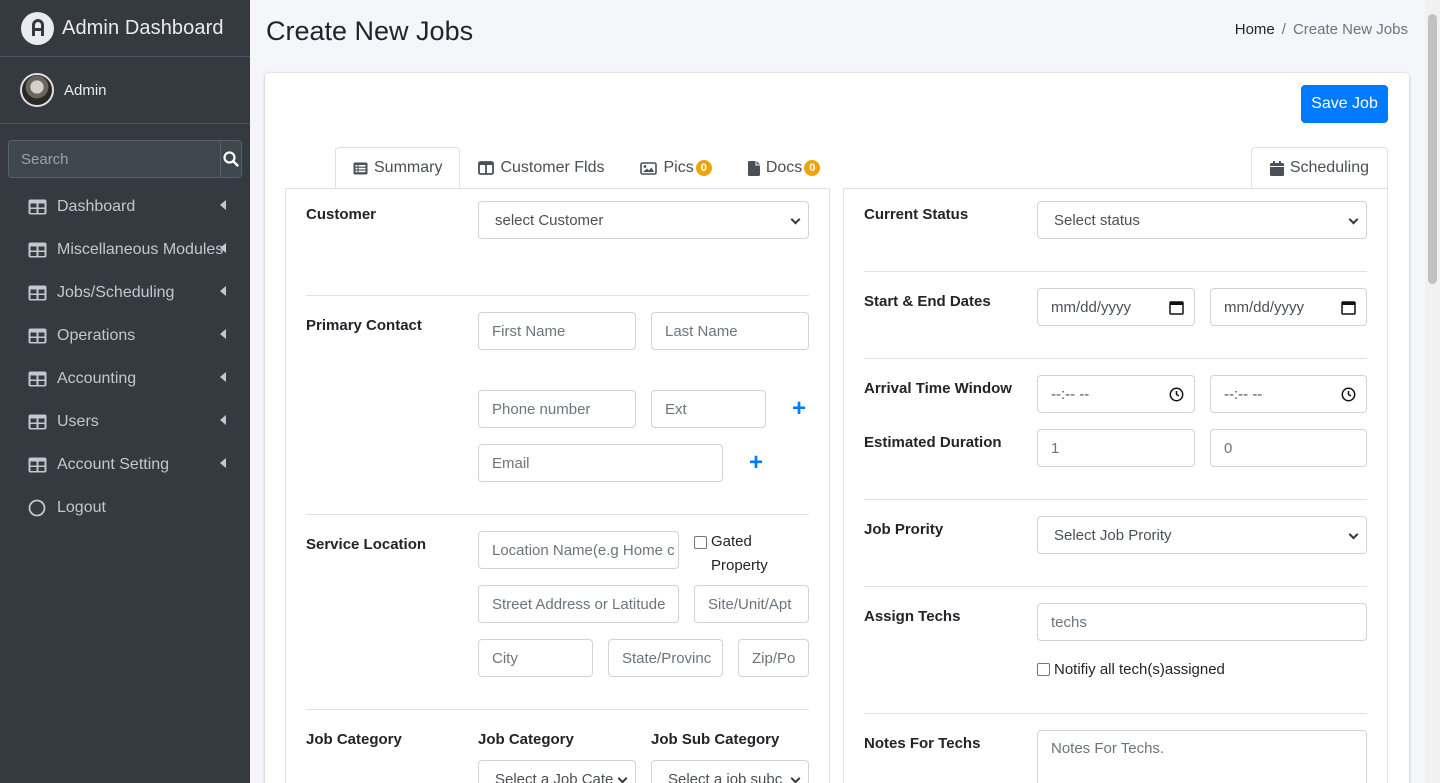 This screenshot has height=783, width=1440. Describe the element at coordinates (665, 658) in the screenshot. I see `state-field: State/Provinc` at that location.